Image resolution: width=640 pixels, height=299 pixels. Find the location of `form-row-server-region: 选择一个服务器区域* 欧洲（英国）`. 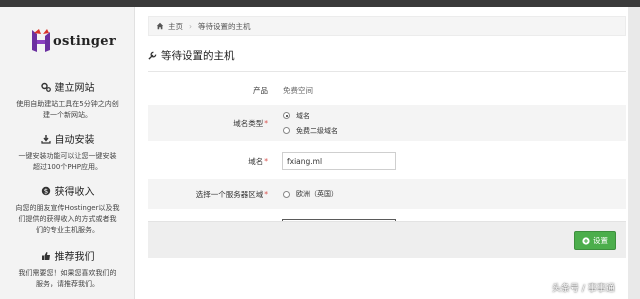

form-row-server-region: 选择一个服务器区域* 欧洲（英国） is located at coordinates (387, 194).